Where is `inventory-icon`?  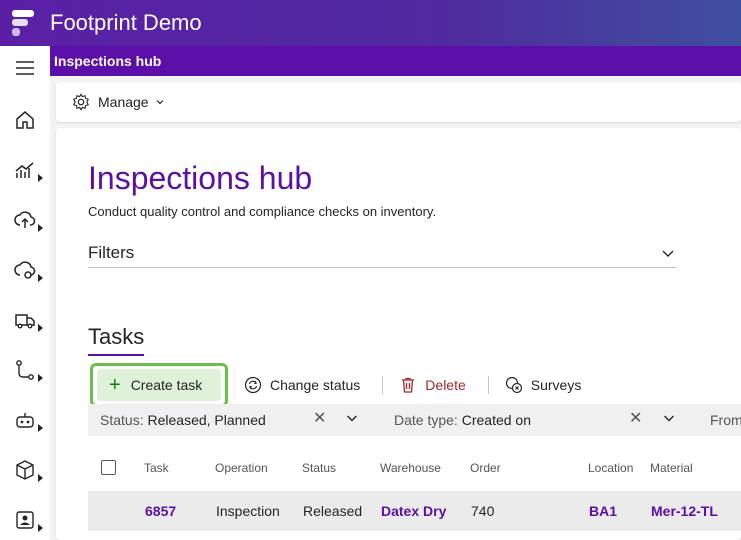 inventory-icon is located at coordinates (25, 470).